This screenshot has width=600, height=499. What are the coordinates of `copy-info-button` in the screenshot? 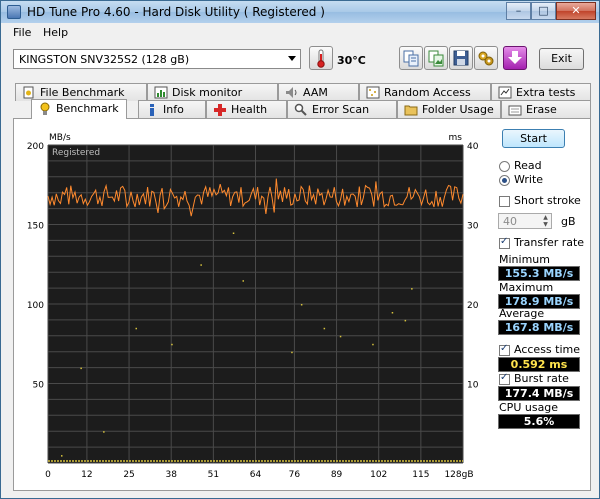 It's located at (411, 58).